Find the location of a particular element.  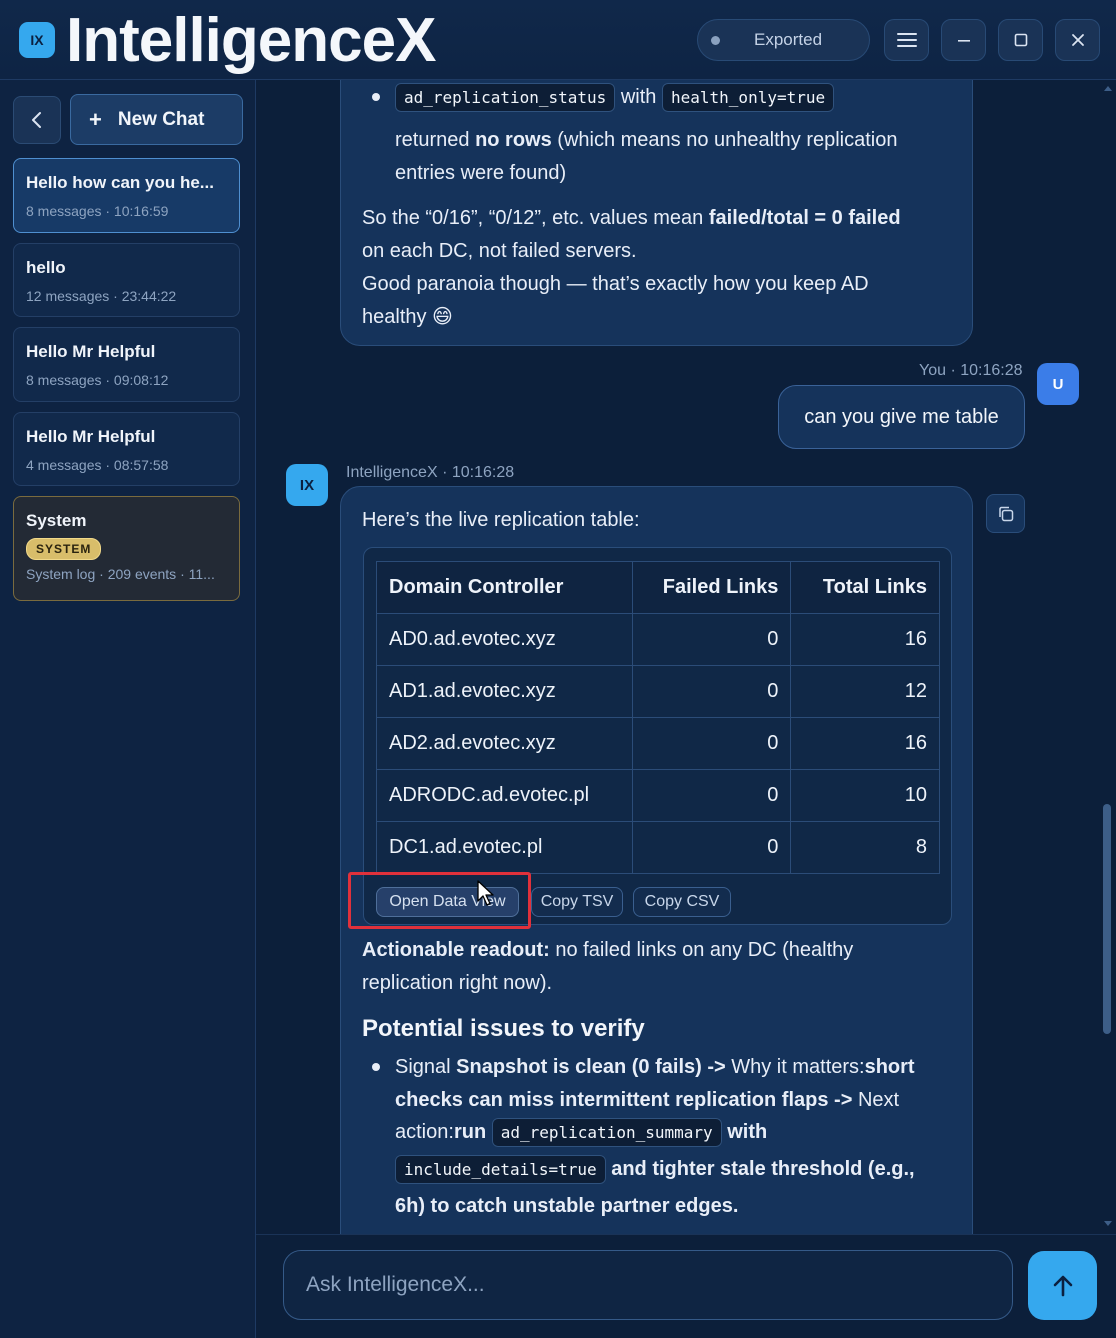

copy-icon is located at coordinates (1005, 513).